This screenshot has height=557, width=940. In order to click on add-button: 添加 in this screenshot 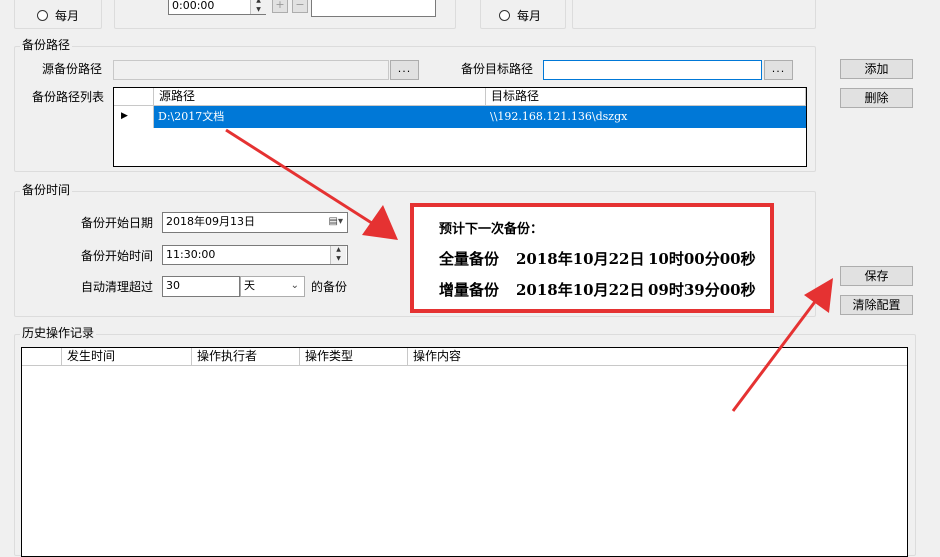, I will do `click(876, 69)`.